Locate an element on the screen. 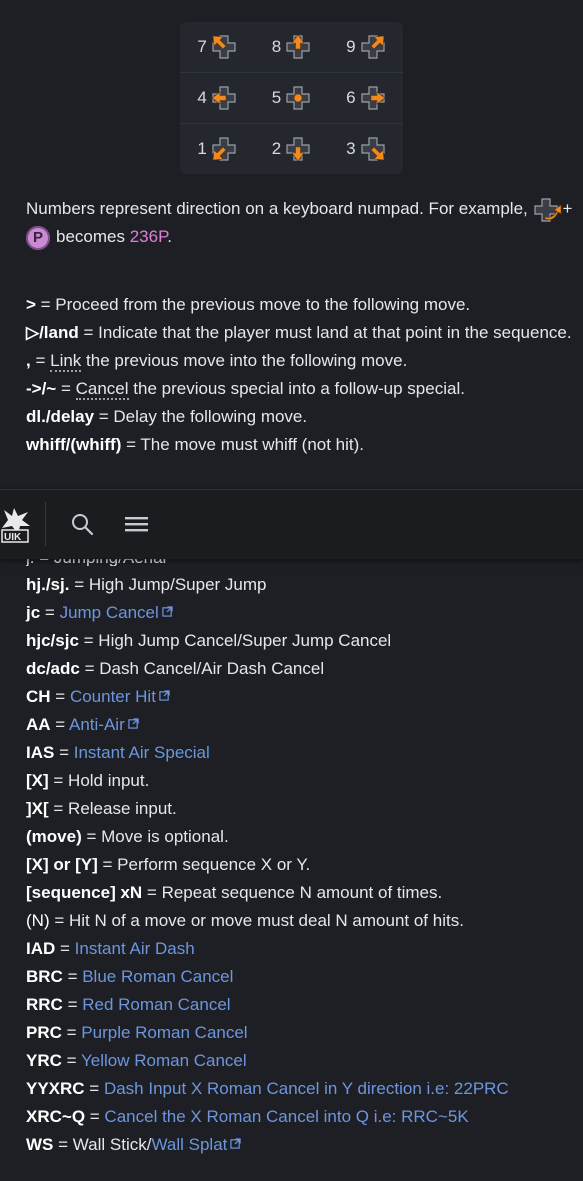 Image resolution: width=583 pixels, height=1181 pixels. notation-key: YRC is located at coordinates (44, 1060).